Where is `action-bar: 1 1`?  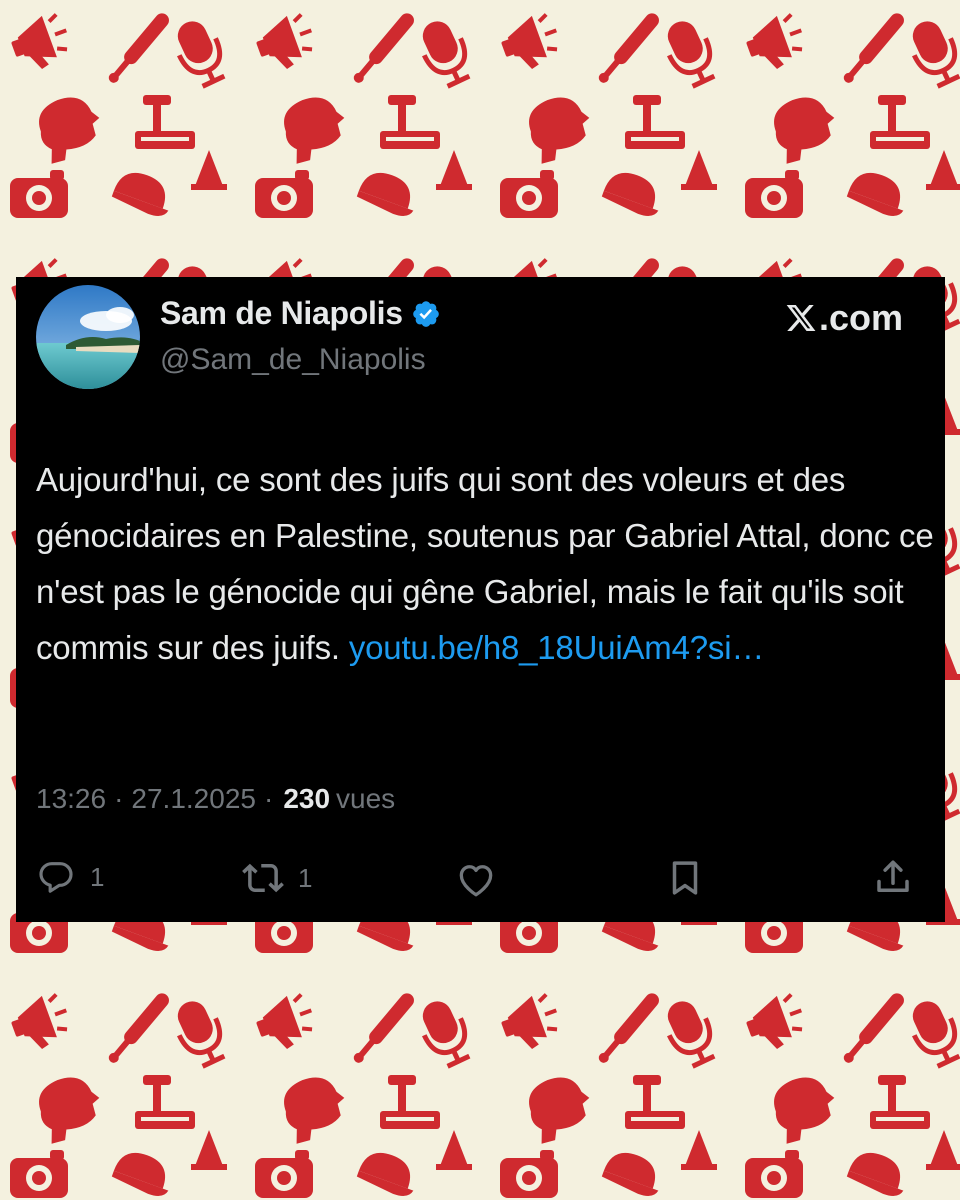 action-bar: 1 1 is located at coordinates (480, 882).